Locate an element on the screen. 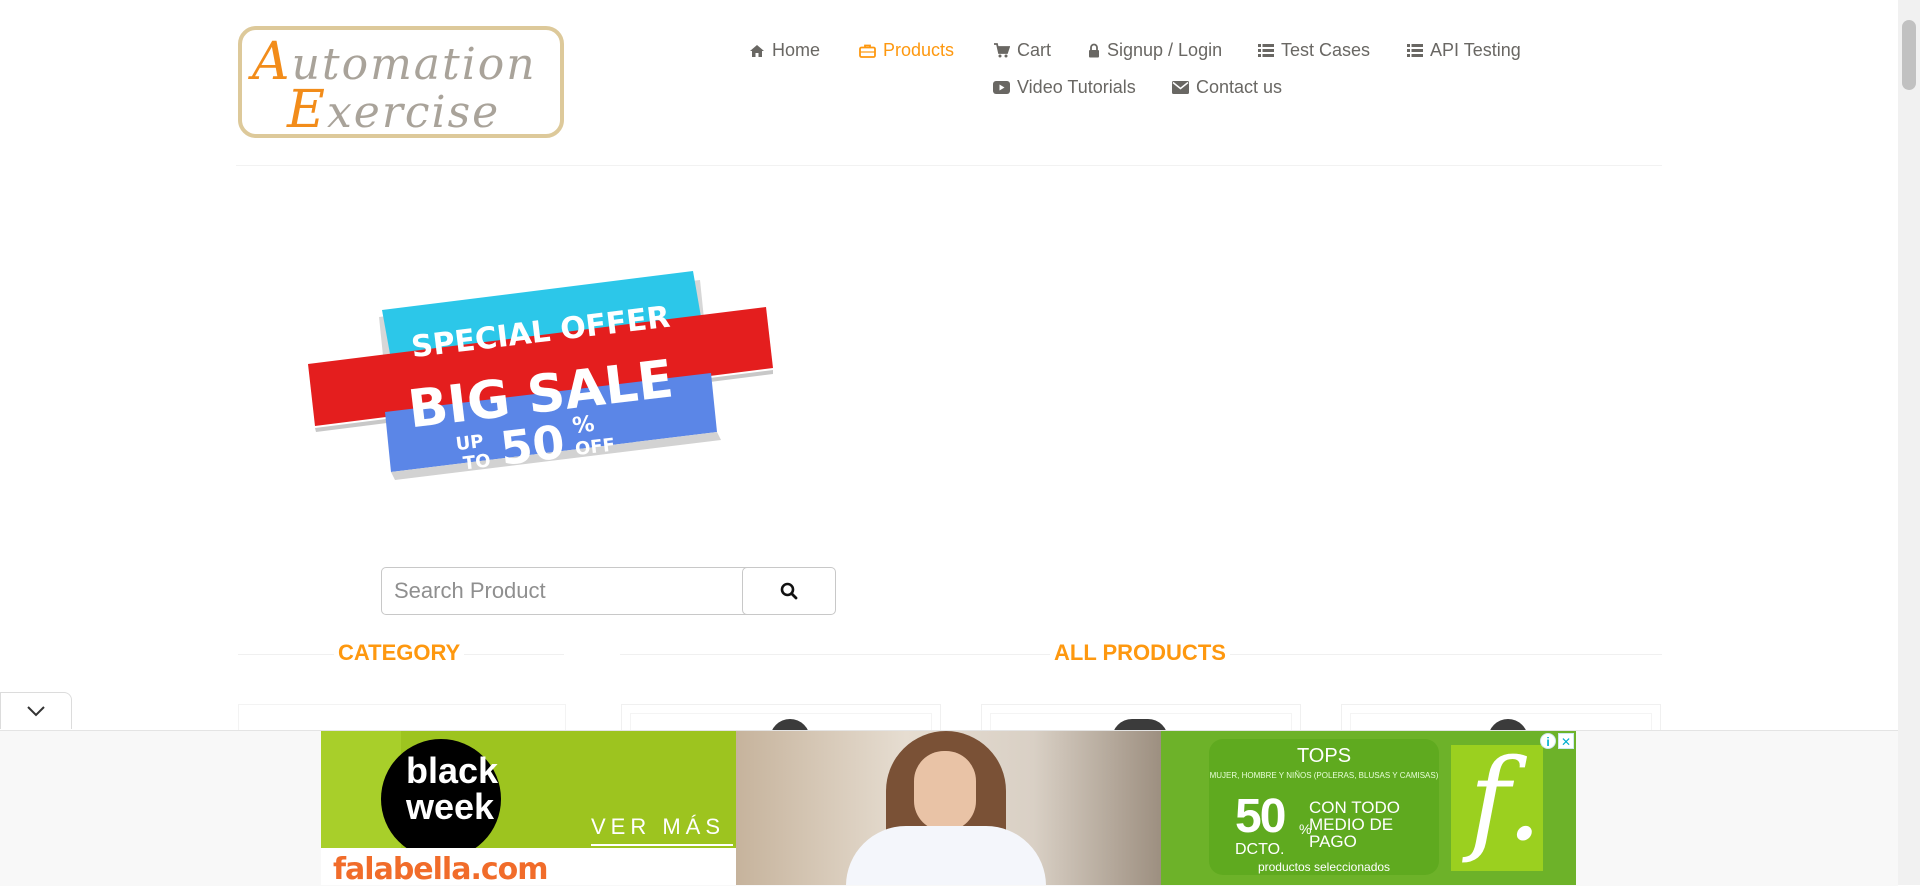 This screenshot has height=886, width=1920. scrollbar-thumb is located at coordinates (1909, 55).